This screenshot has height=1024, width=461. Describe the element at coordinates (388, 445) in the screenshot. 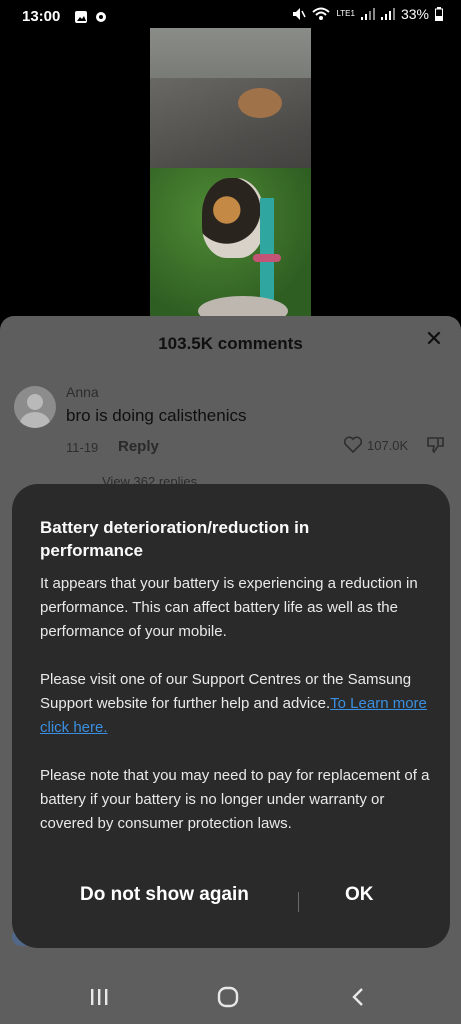

I see `like-count: 107.0K` at that location.